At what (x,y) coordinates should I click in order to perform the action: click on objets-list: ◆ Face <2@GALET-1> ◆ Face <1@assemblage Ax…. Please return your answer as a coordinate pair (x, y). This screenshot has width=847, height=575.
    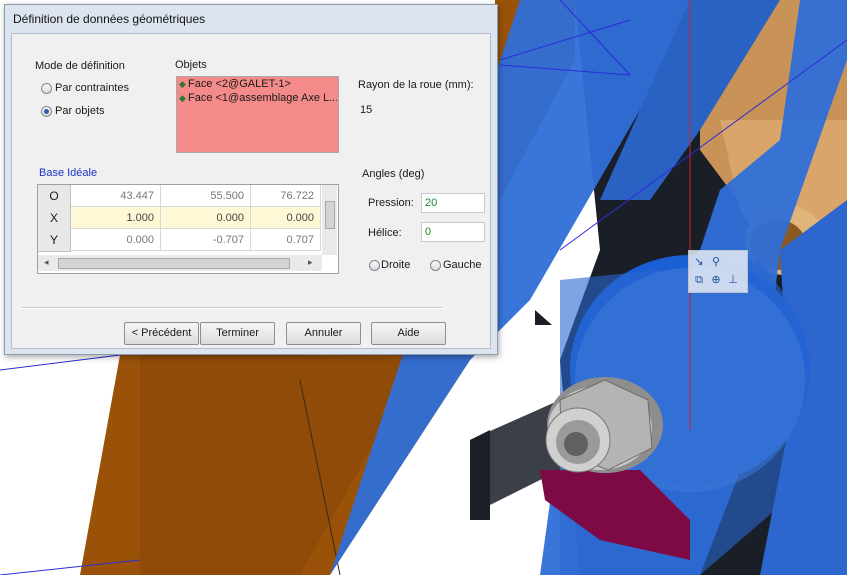
    Looking at the image, I should click on (257, 114).